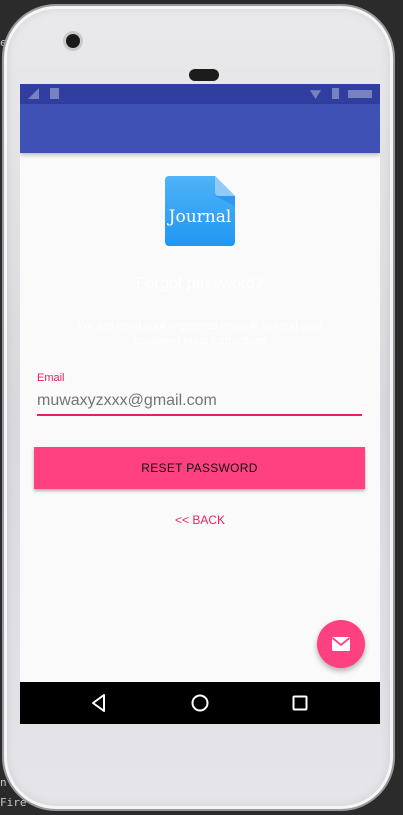 The width and height of the screenshot is (403, 815). I want to click on mail-fab-button, so click(341, 644).